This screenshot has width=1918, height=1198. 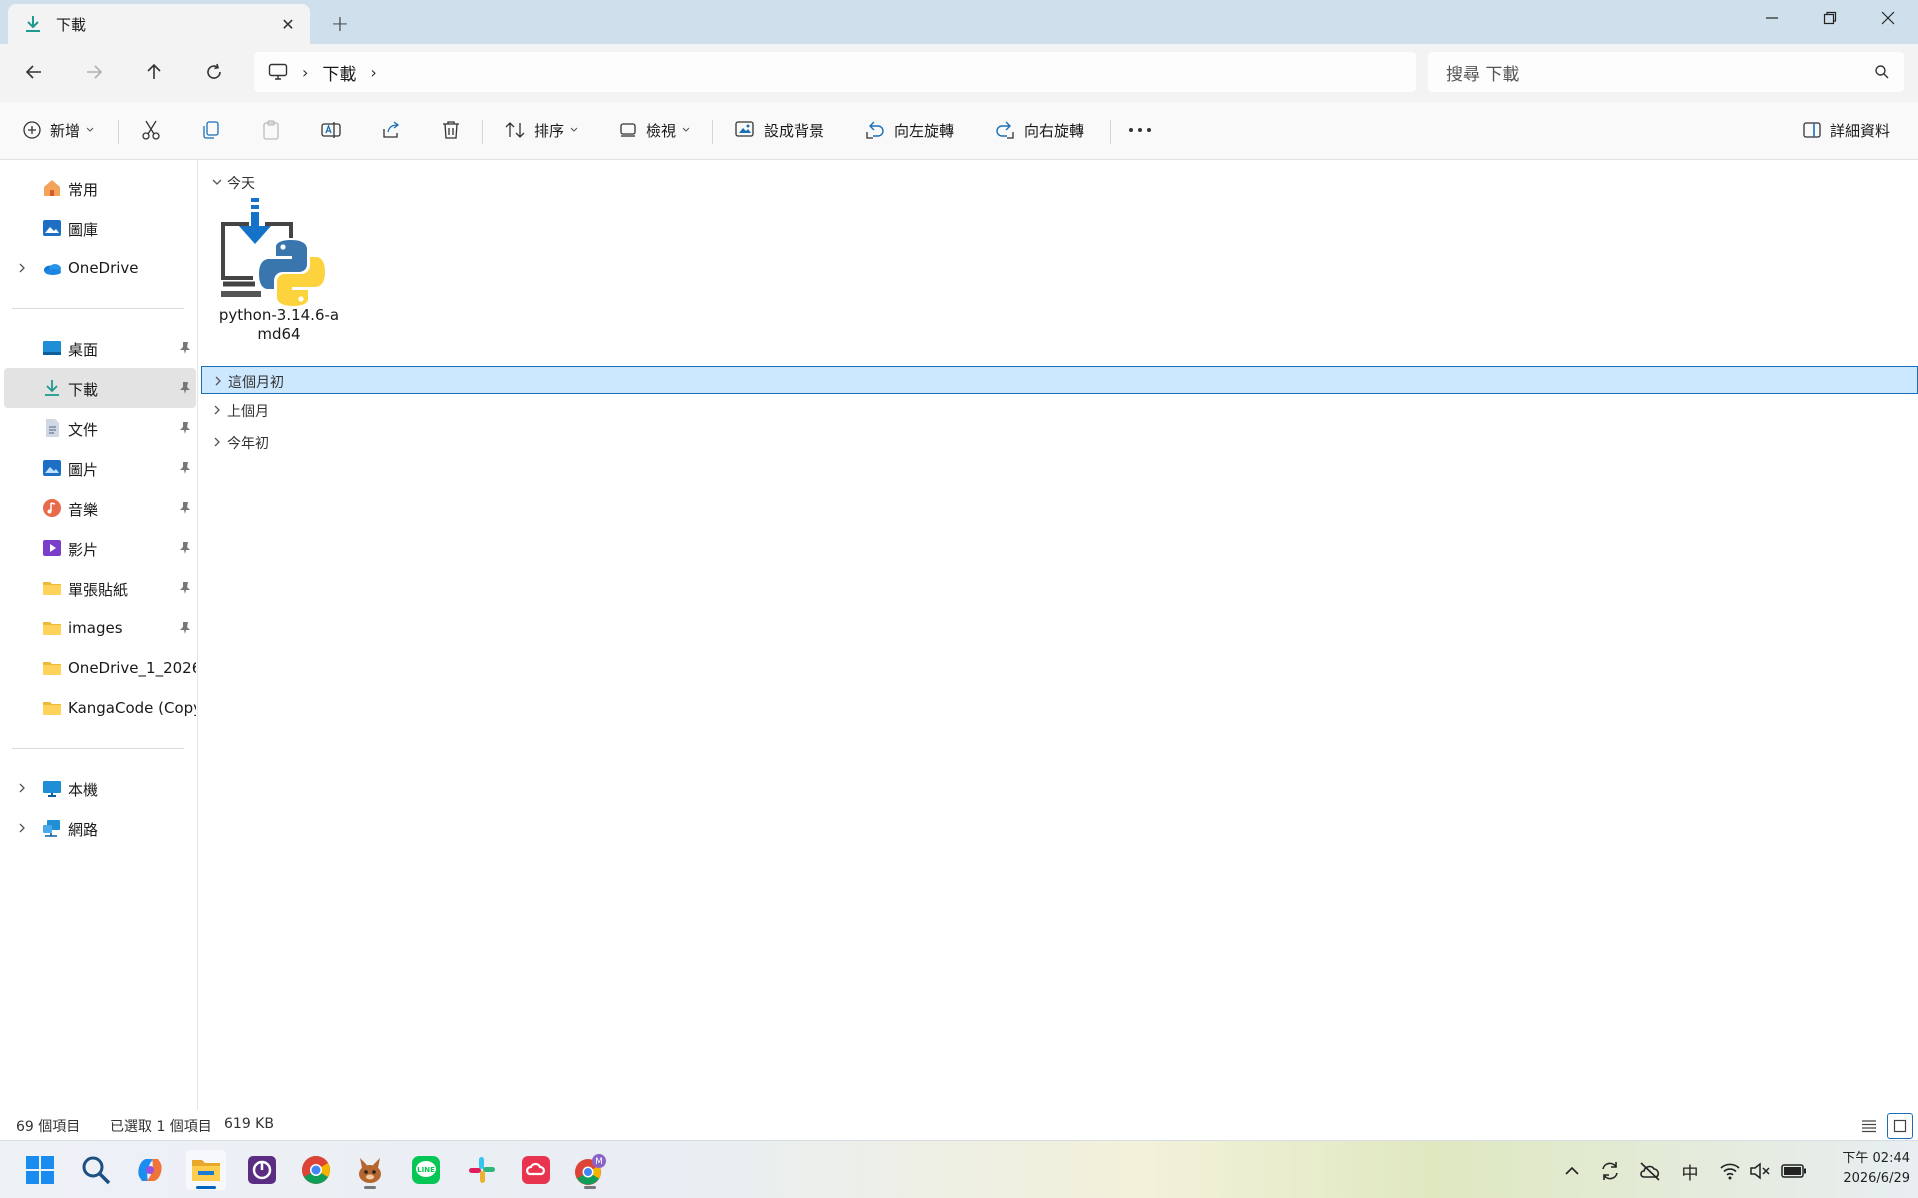 I want to click on minimize-button, so click(x=1772, y=18).